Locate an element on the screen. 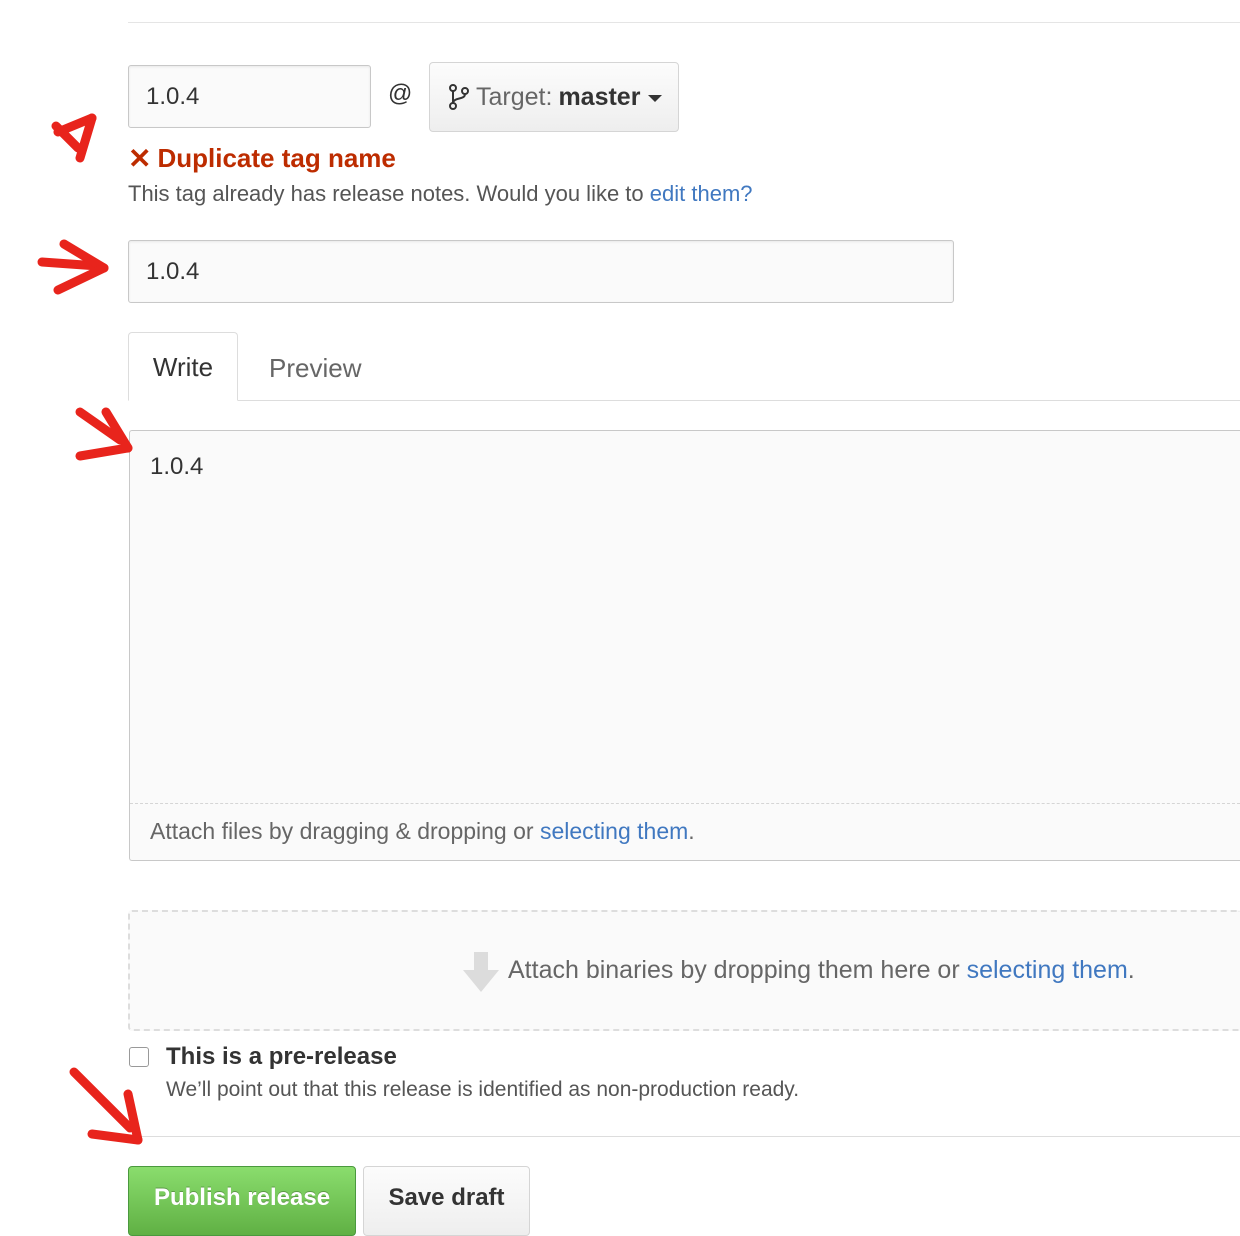  top-divider is located at coordinates (684, 22).